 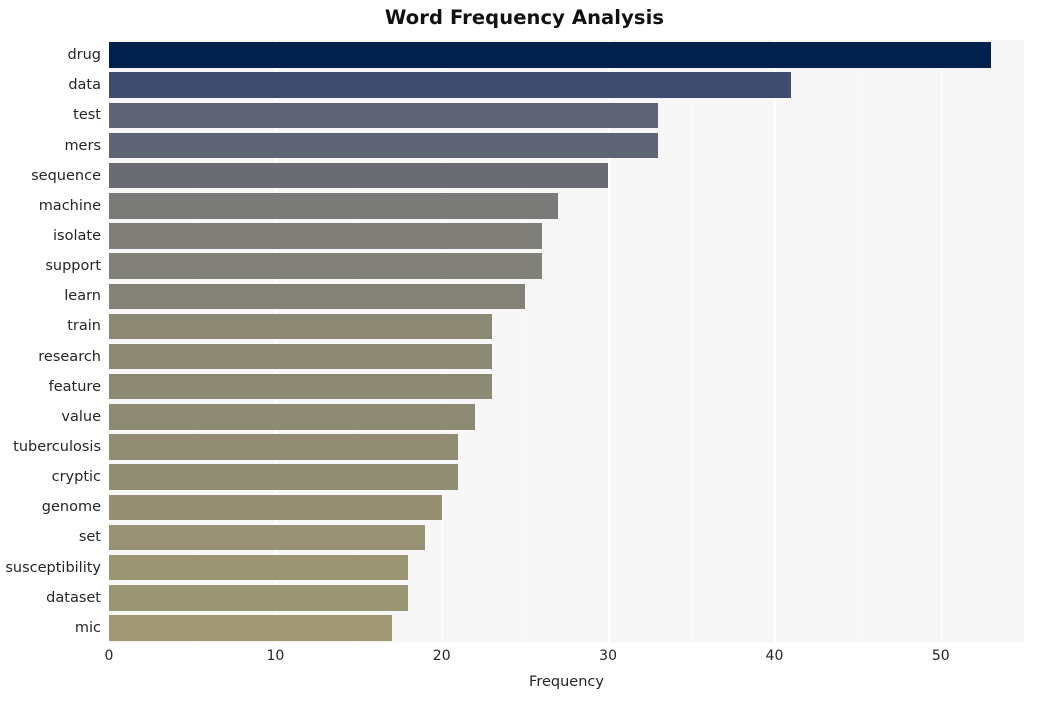 I want to click on y-tick-label: test, so click(x=87, y=115).